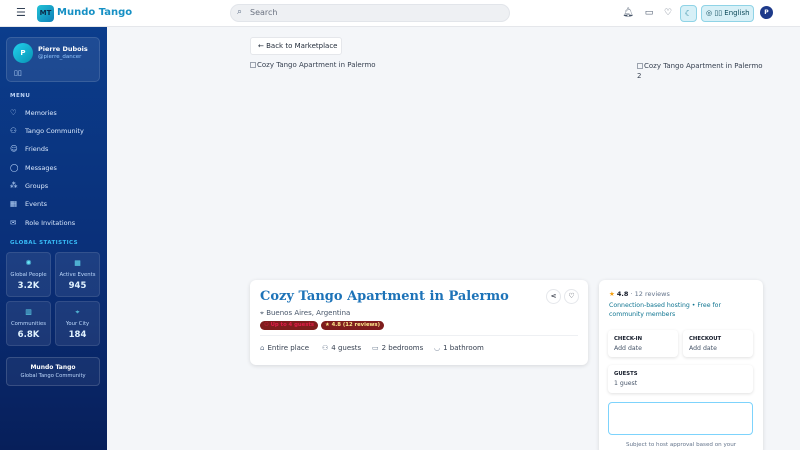  Describe the element at coordinates (14, 167) in the screenshot. I see `message-icon: ◯` at that location.